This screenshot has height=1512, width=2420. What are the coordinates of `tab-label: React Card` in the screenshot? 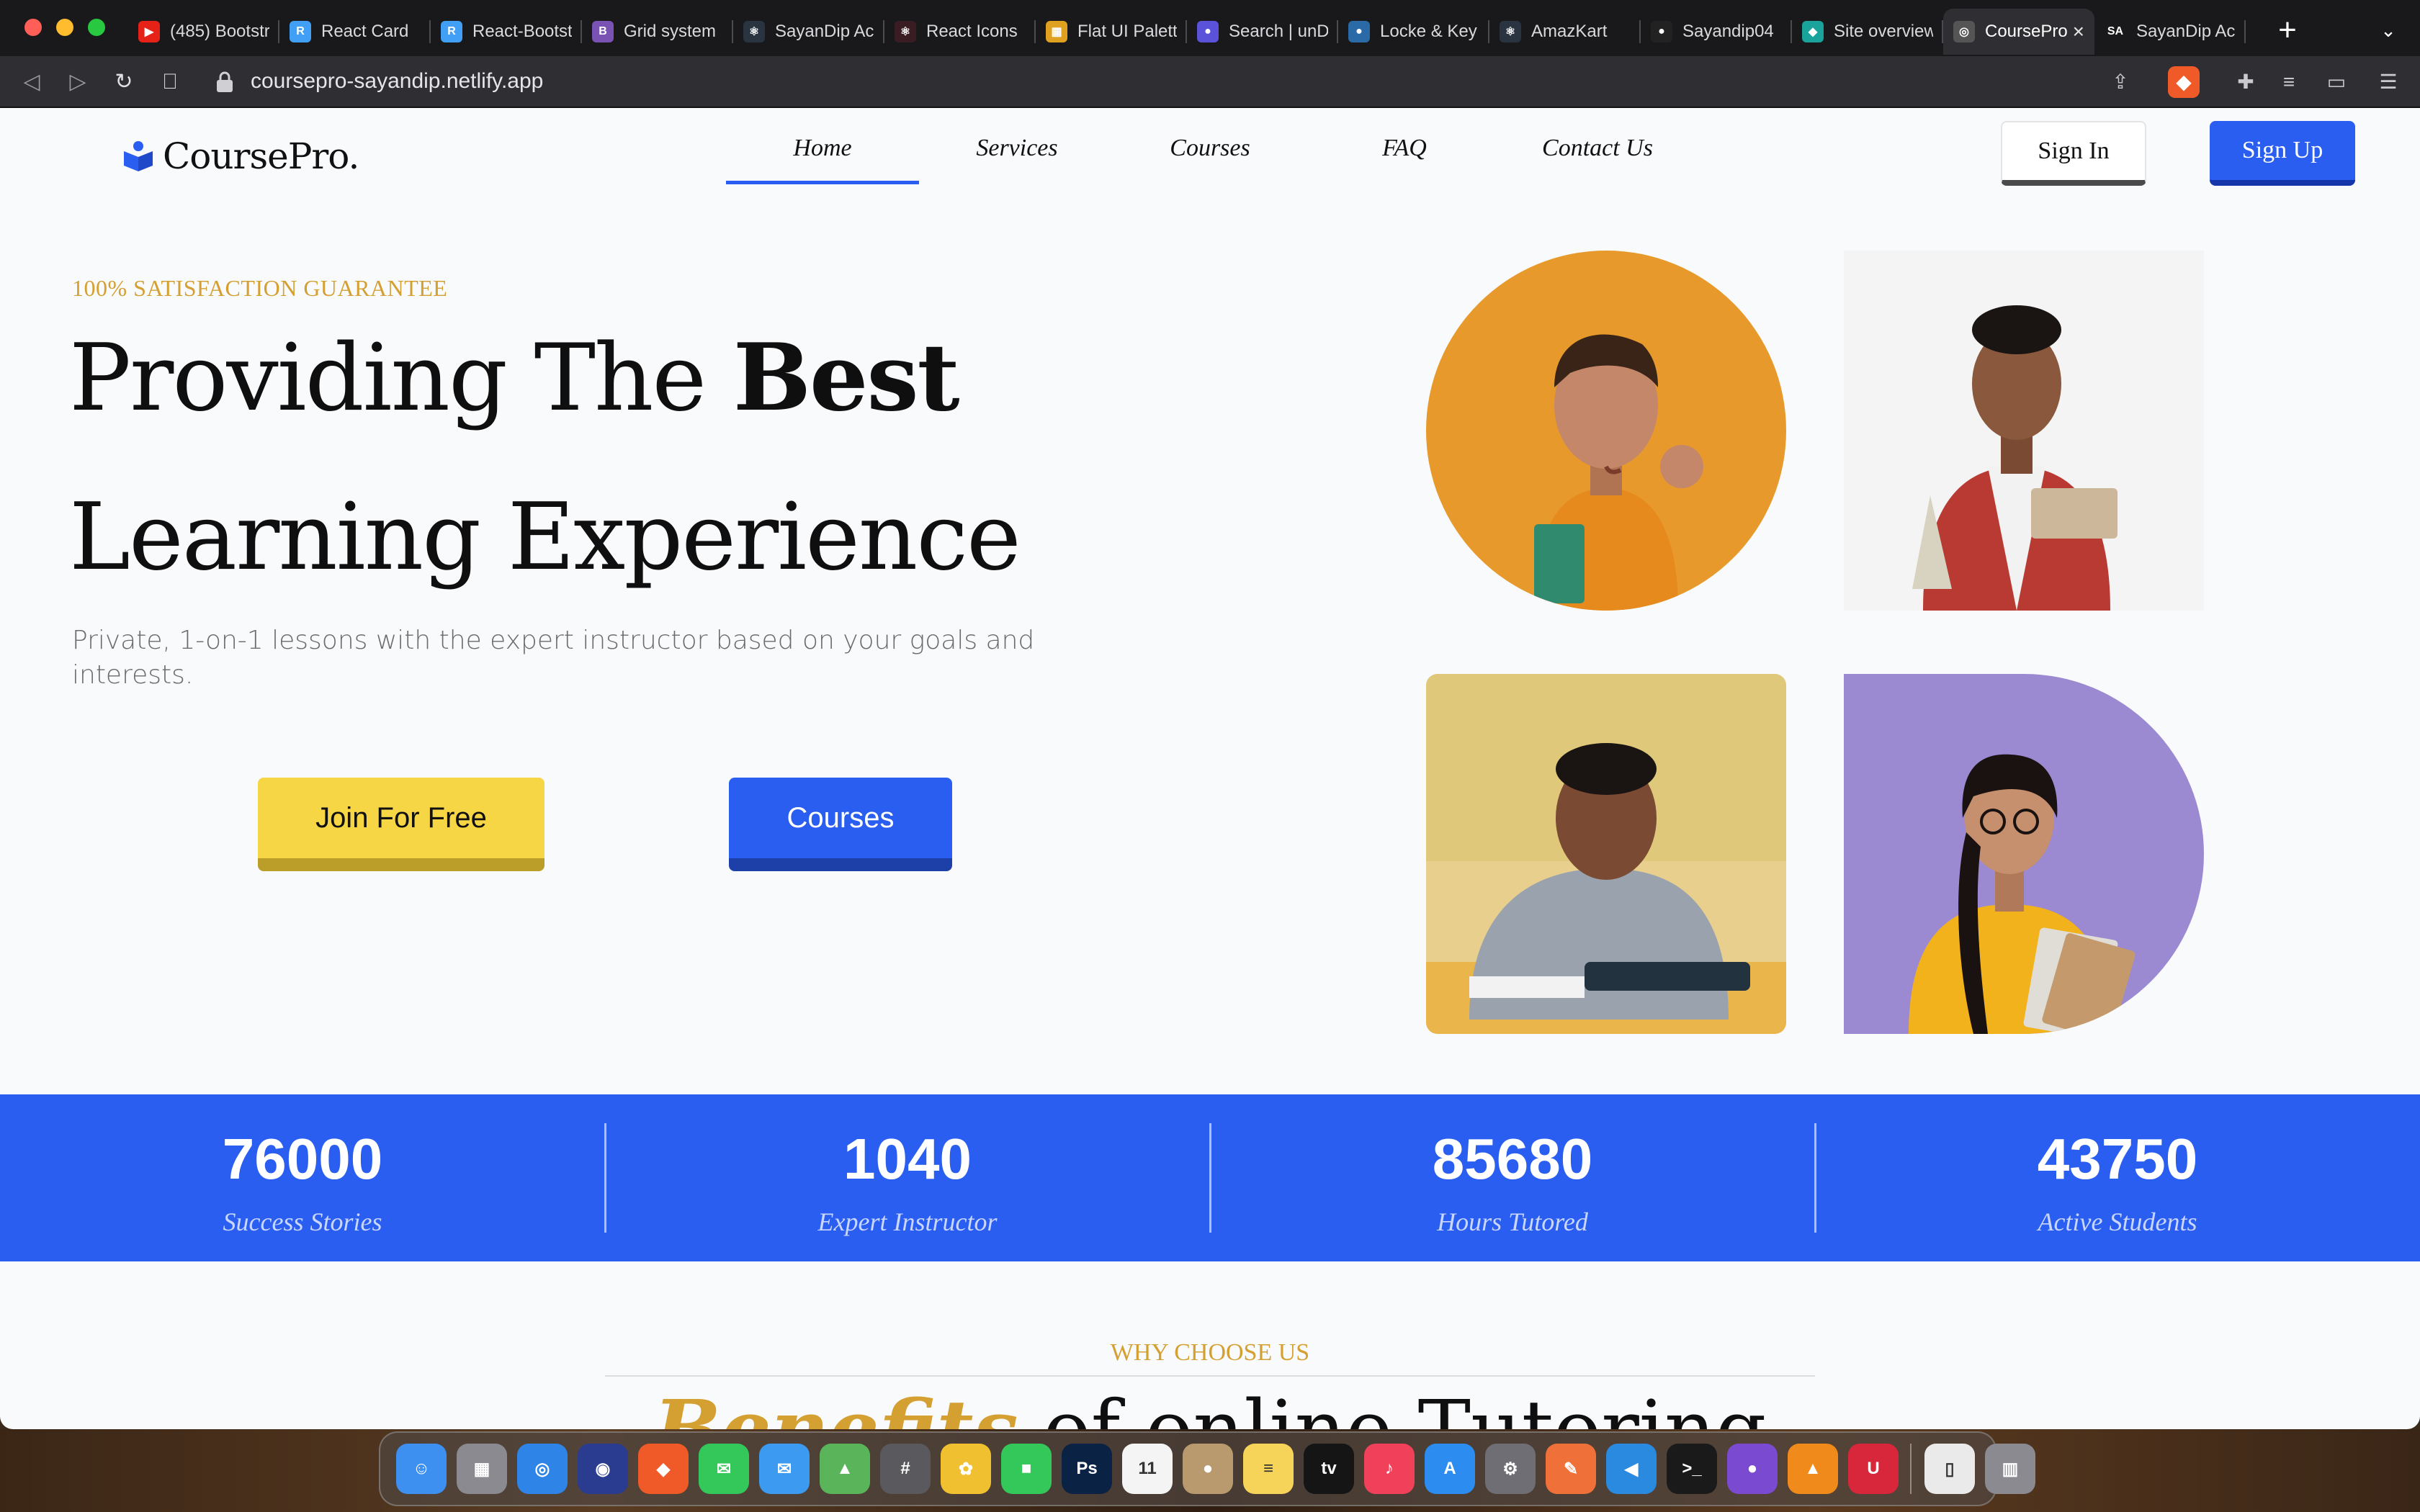 It's located at (365, 31).